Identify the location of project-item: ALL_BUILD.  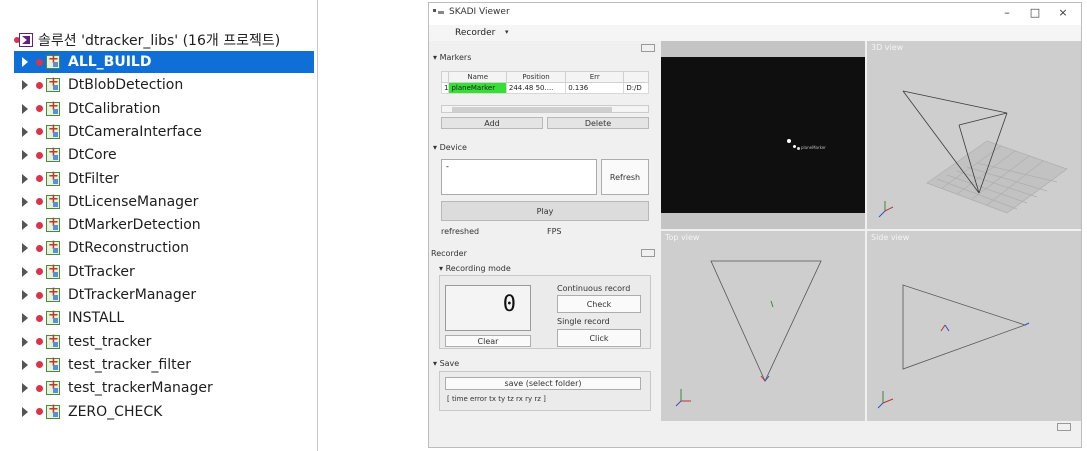
(164, 62).